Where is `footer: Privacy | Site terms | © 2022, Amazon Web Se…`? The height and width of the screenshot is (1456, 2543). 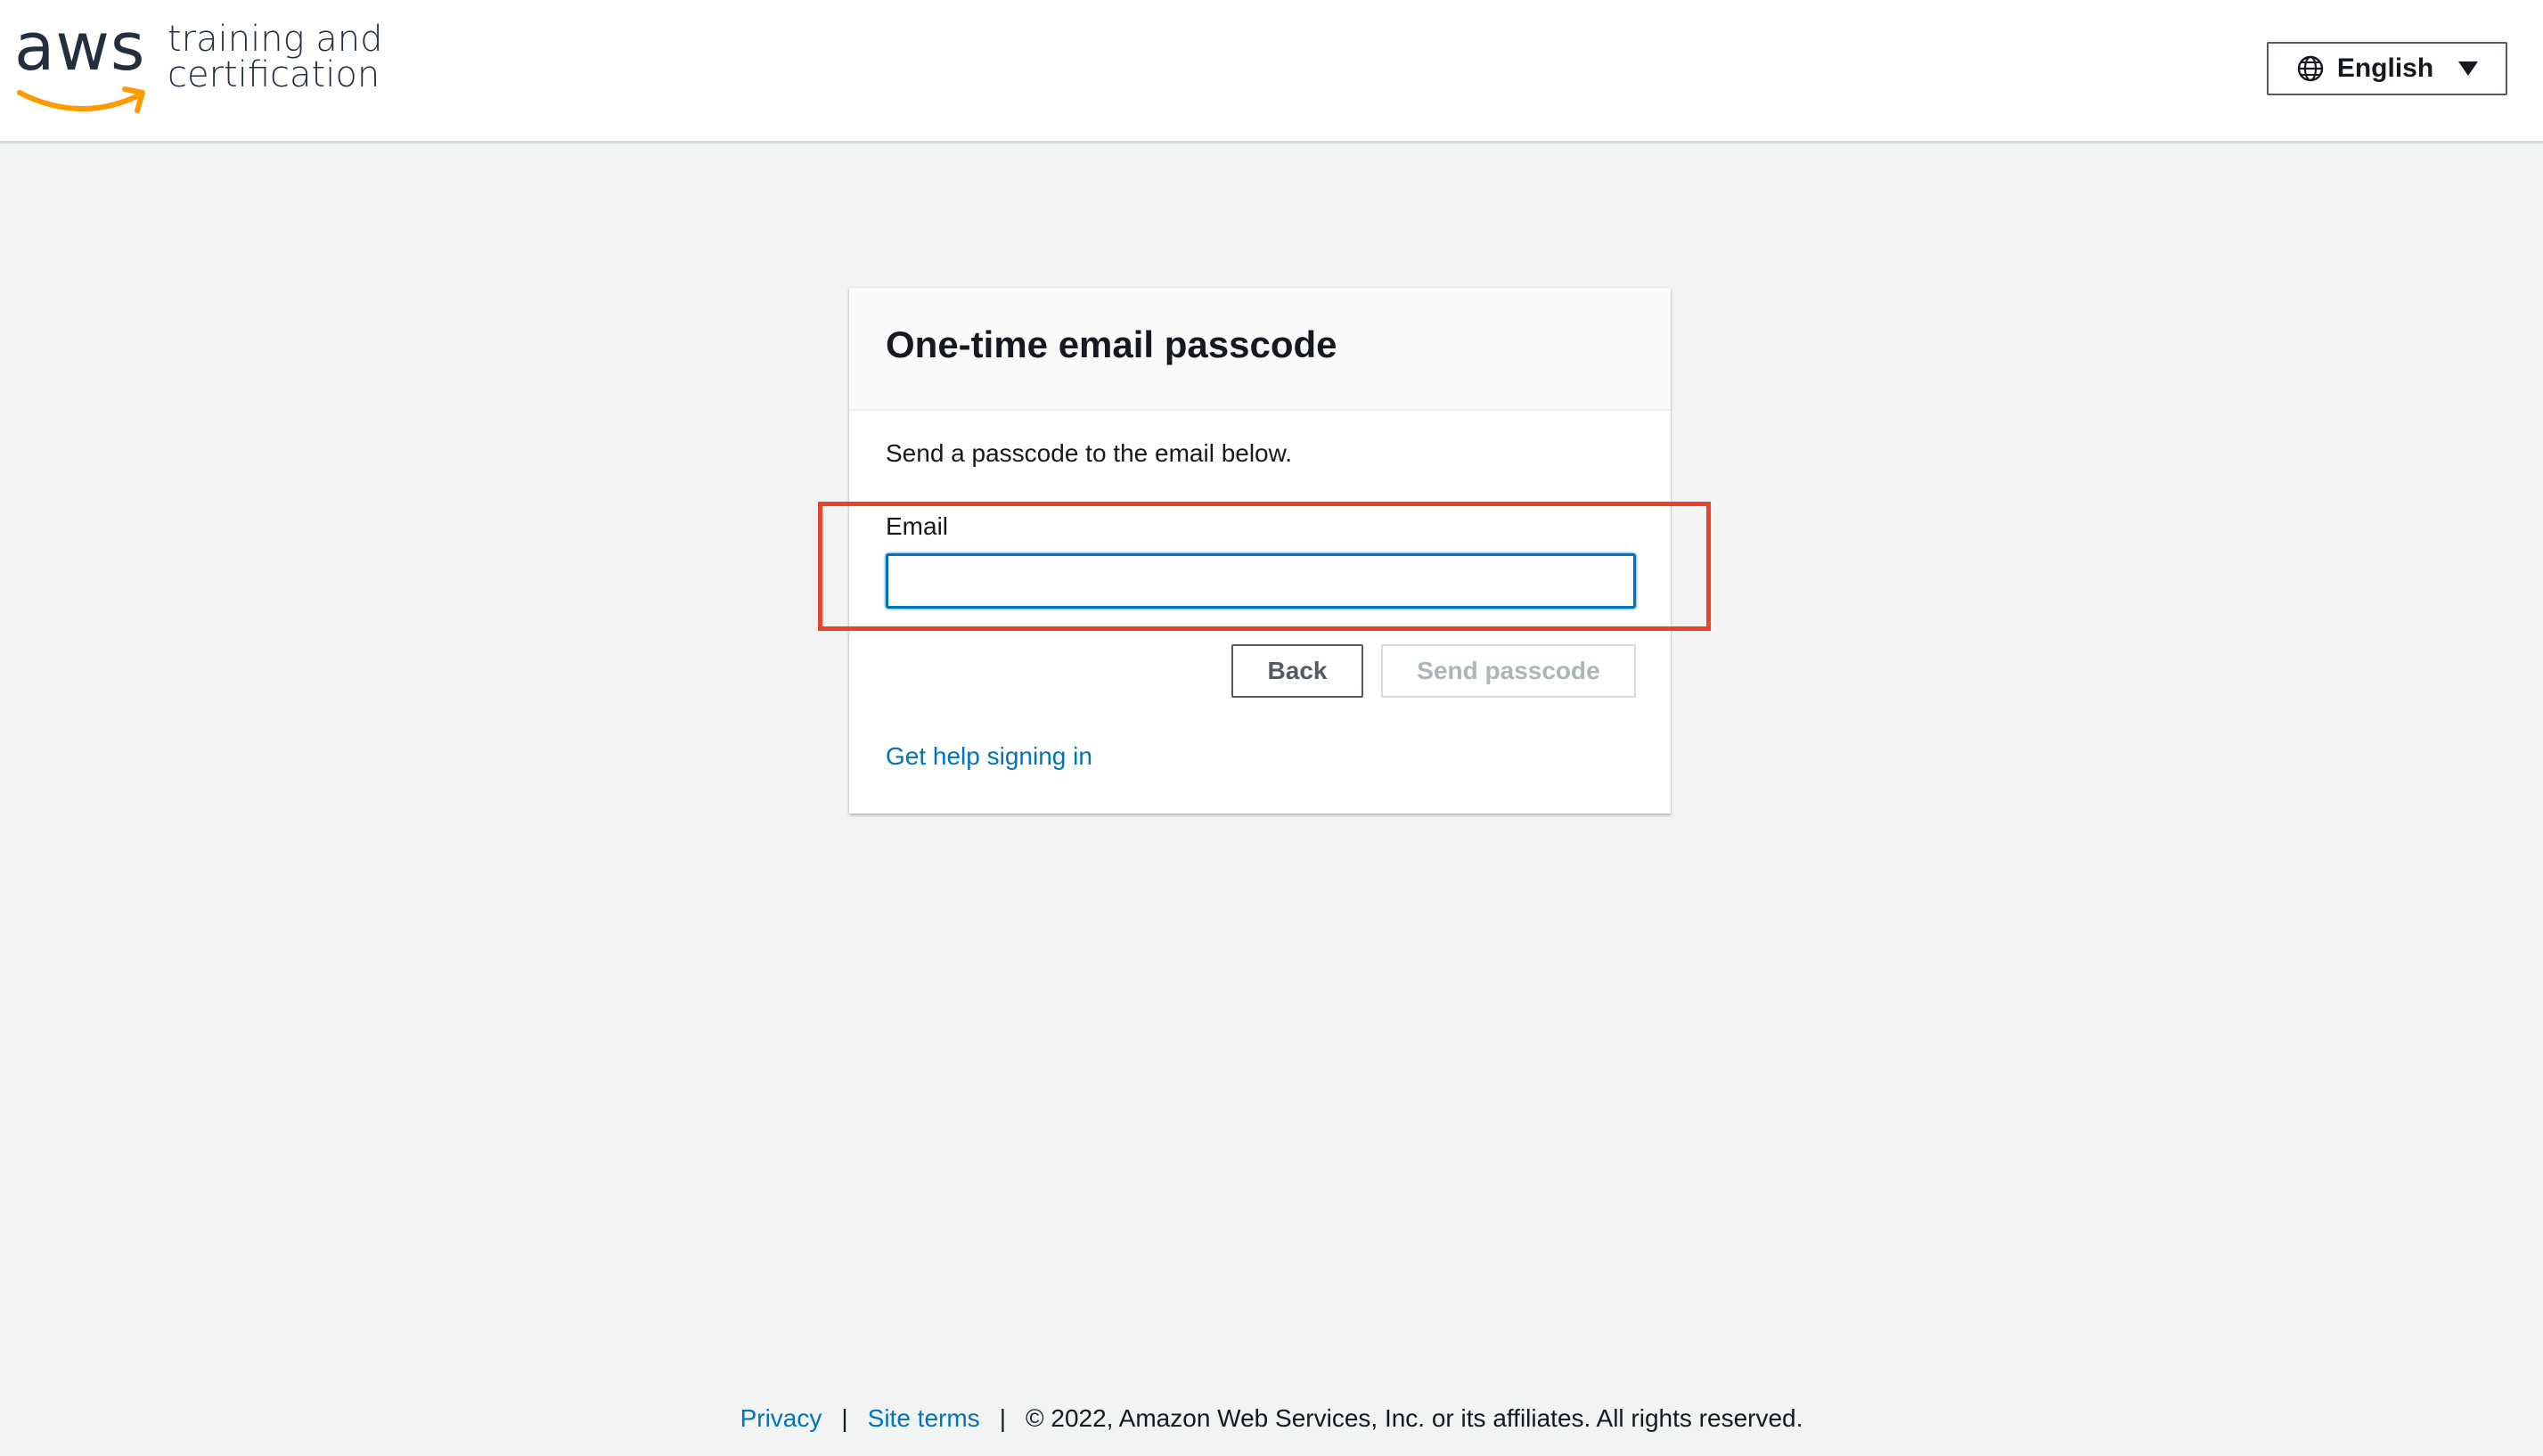 footer: Privacy | Site terms | © 2022, Amazon Web Se… is located at coordinates (1271, 1419).